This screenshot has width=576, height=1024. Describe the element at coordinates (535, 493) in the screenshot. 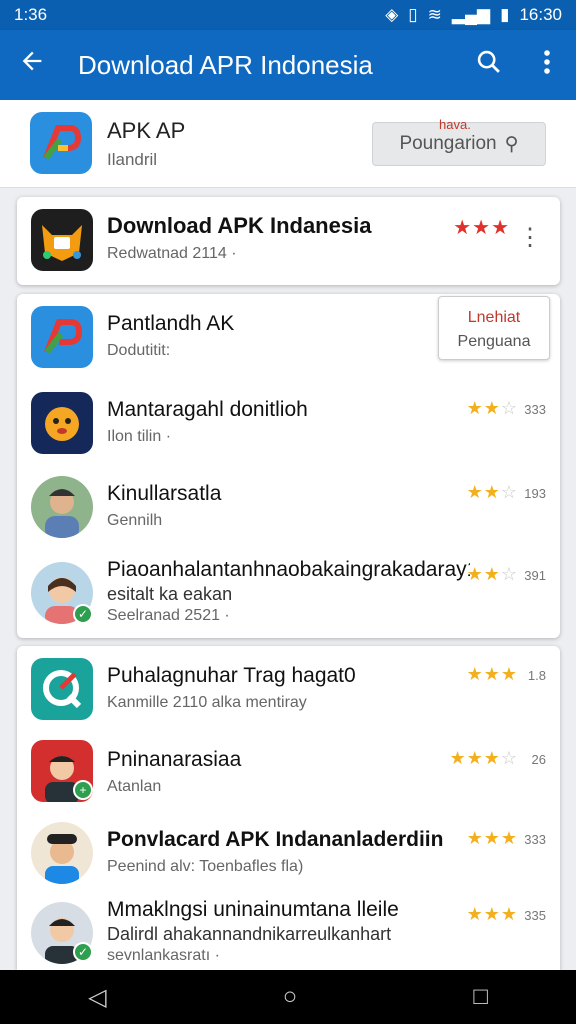

I see `rating-count: 193` at that location.